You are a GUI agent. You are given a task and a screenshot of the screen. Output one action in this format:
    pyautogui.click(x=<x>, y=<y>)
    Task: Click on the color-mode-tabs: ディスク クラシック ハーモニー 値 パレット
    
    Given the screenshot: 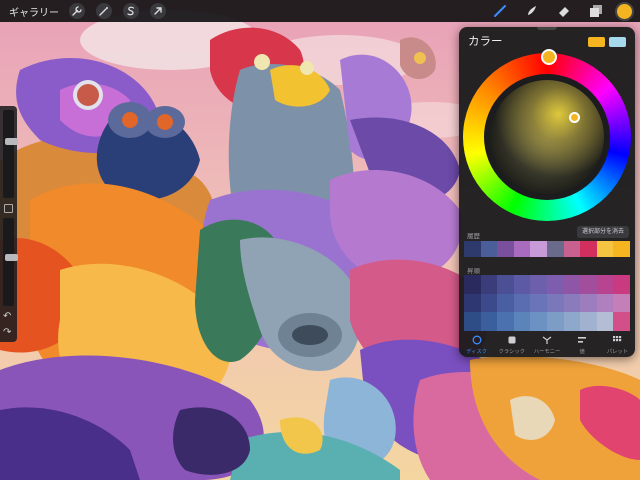 What is the action you would take?
    pyautogui.click(x=547, y=345)
    